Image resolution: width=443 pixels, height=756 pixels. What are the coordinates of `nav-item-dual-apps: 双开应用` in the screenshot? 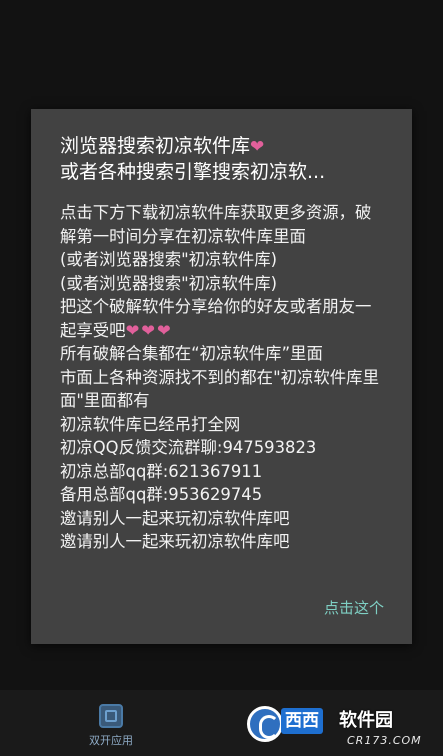 It's located at (111, 726).